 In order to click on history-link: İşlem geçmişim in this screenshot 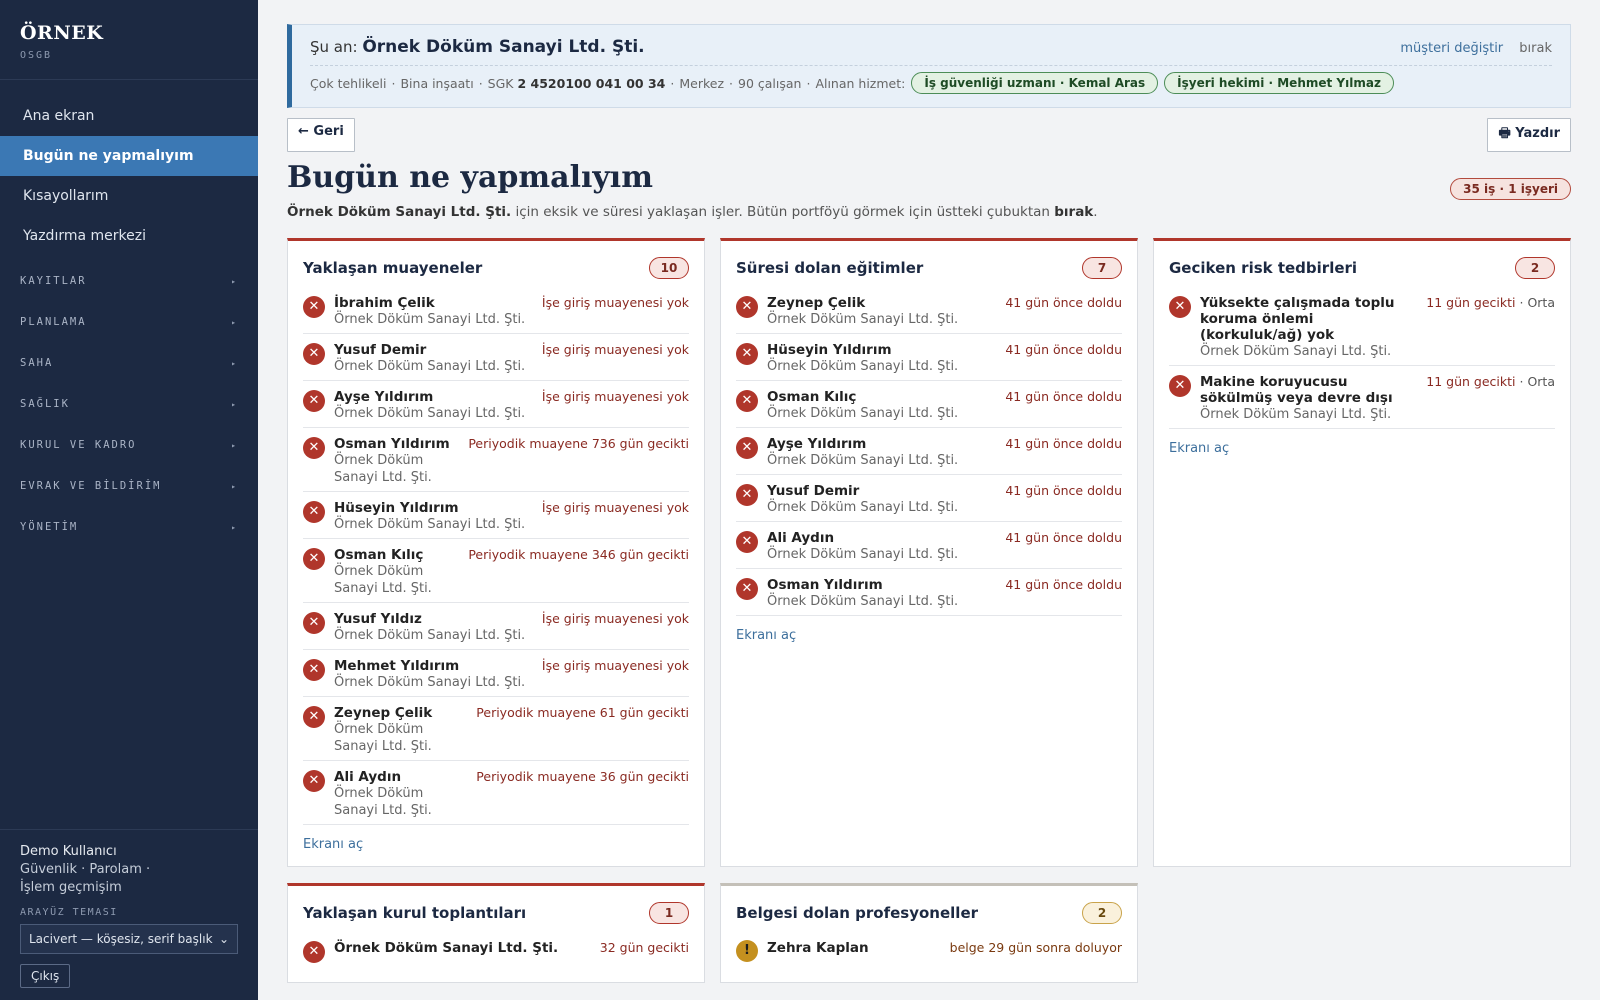, I will do `click(71, 887)`.